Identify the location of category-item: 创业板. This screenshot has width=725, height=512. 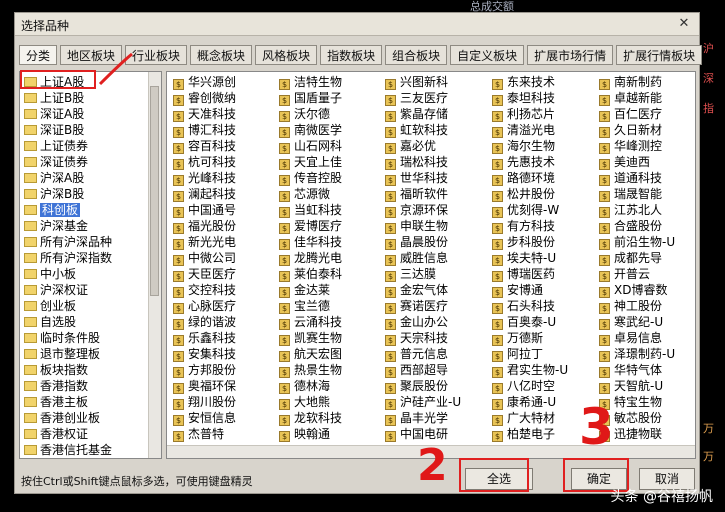
(50, 306).